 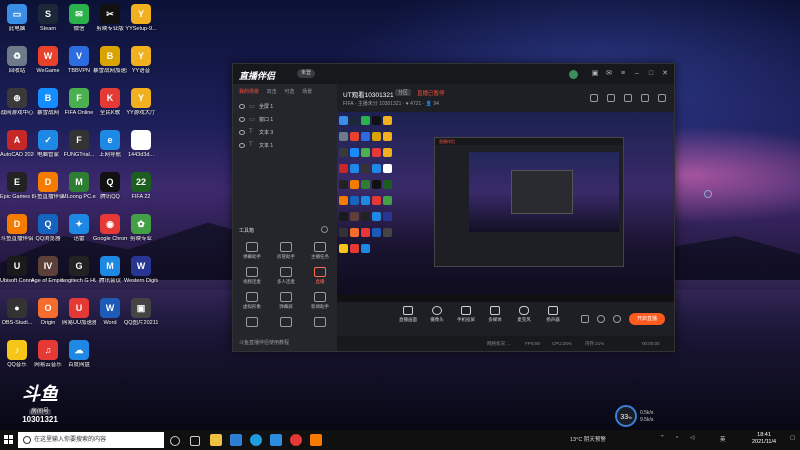 What do you see at coordinates (17, 186) in the screenshot?
I see `desktop-icon: E Epic Games Launcher` at bounding box center [17, 186].